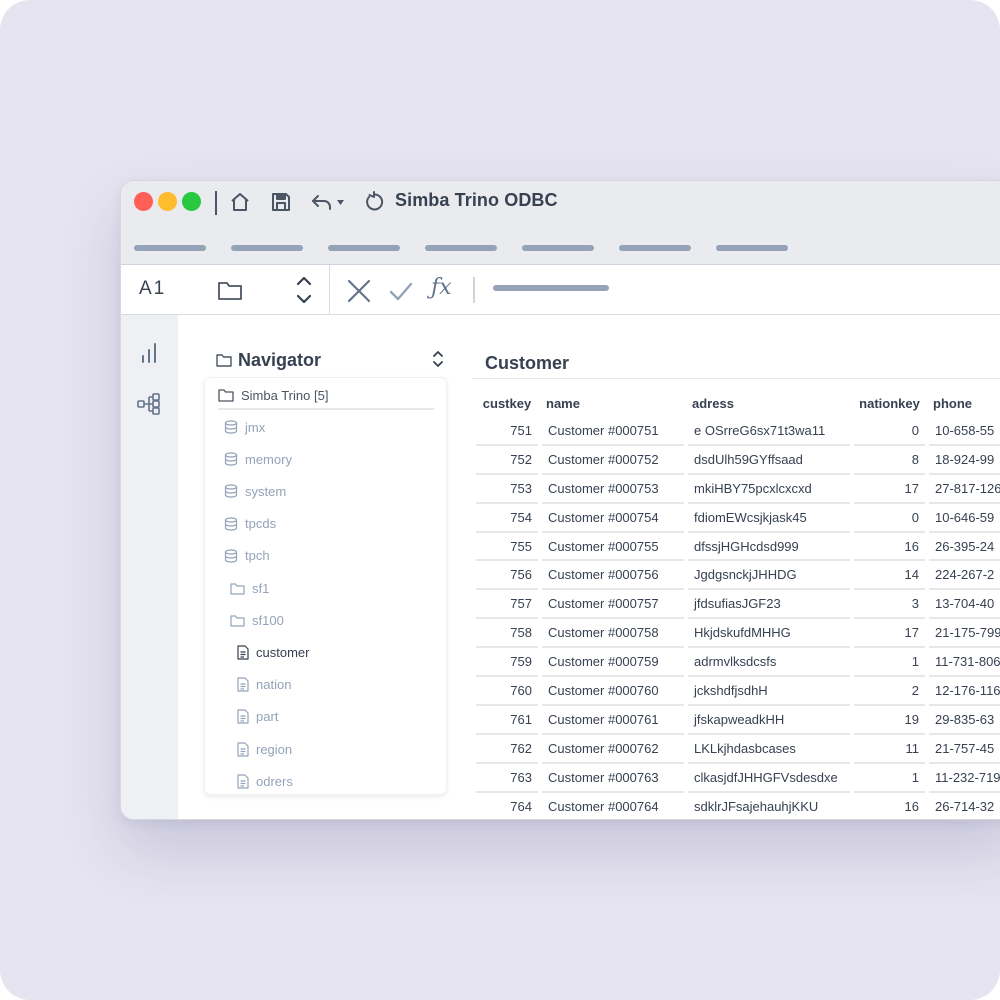 The image size is (1000, 1000). Describe the element at coordinates (769, 634) in the screenshot. I see `cell-adress: HkjdskufdMHHG` at that location.